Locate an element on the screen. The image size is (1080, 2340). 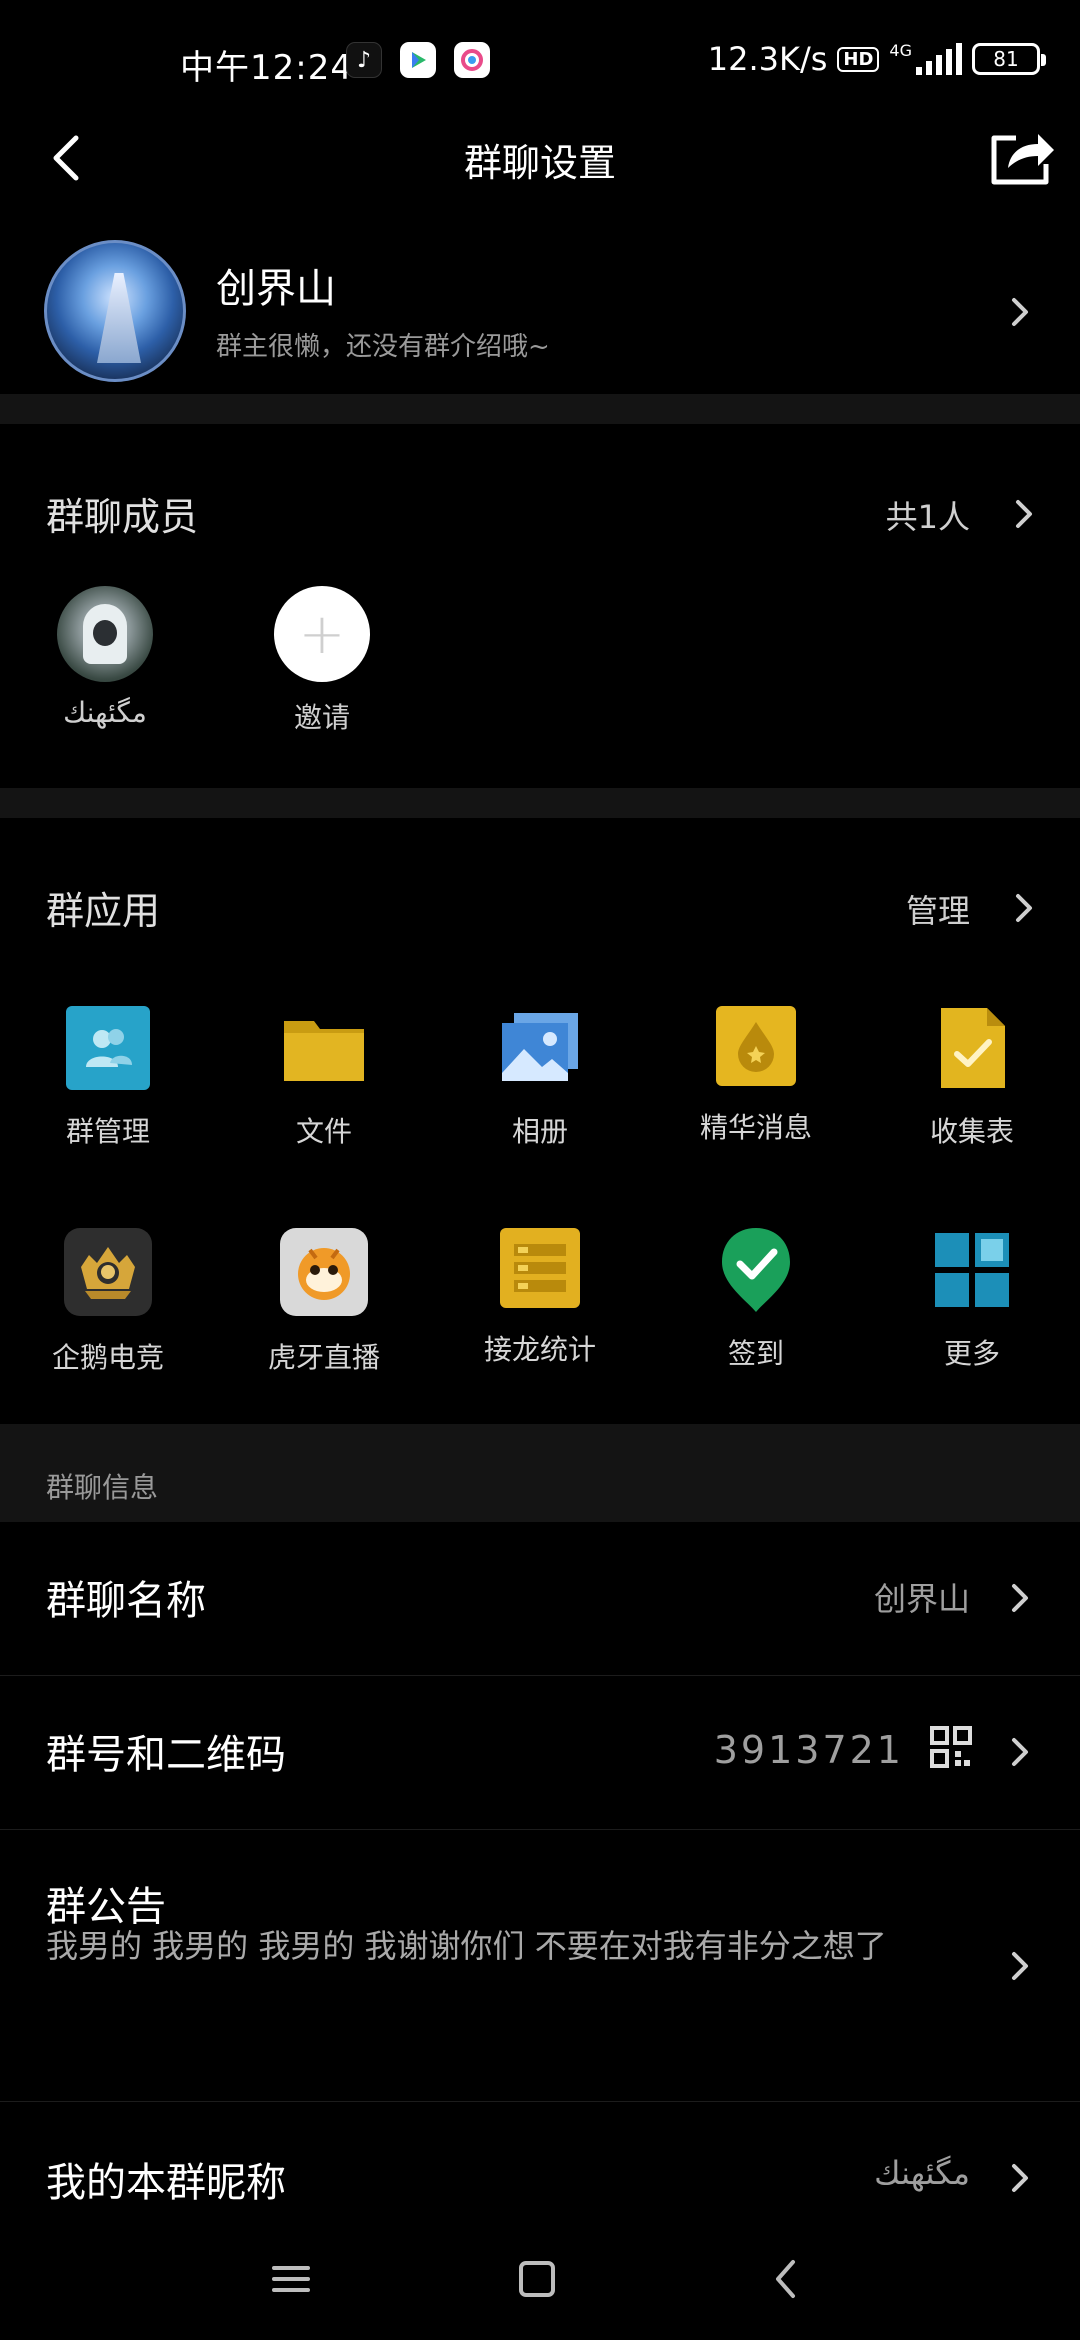
app-label: 群管理 is located at coordinates (107, 1131).